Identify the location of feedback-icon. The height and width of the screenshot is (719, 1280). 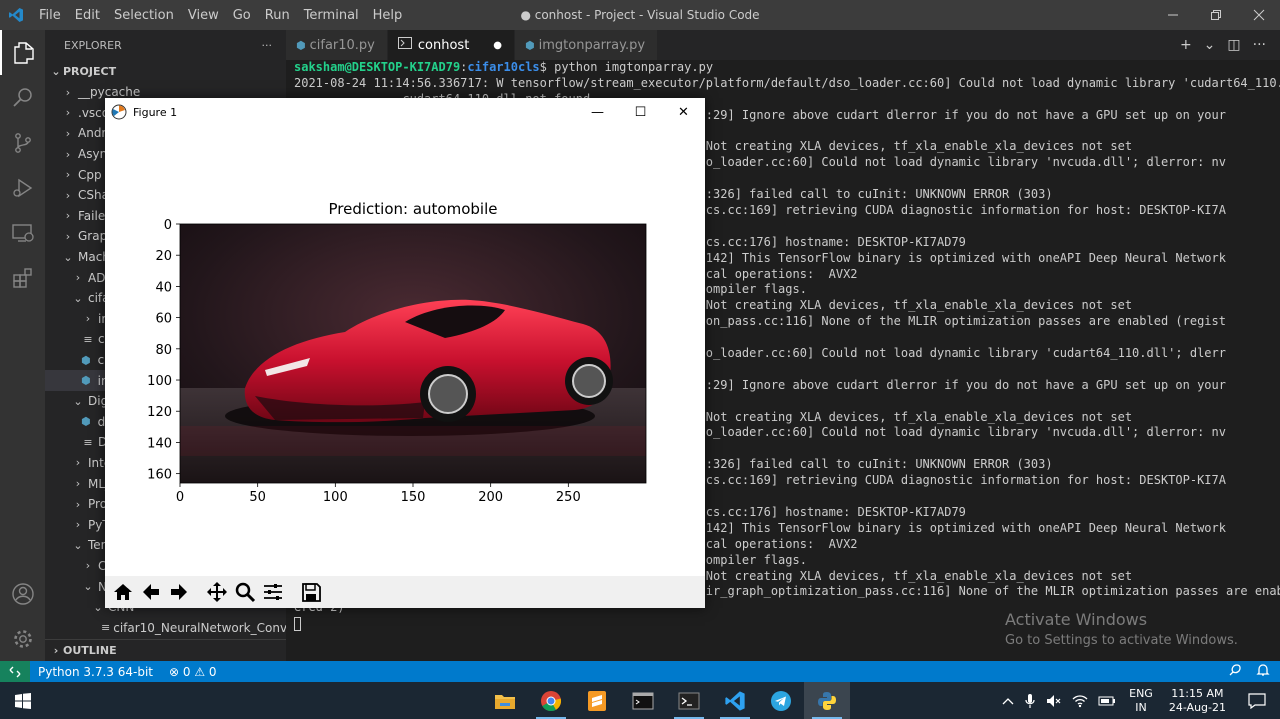
(1235, 671).